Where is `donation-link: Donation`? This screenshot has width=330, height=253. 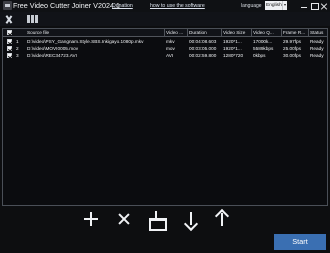 donation-link: Donation is located at coordinates (122, 6).